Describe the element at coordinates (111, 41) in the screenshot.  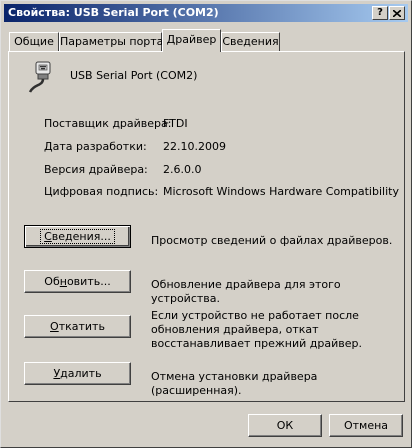
I see `tab-port-settings: Параметры порта` at that location.